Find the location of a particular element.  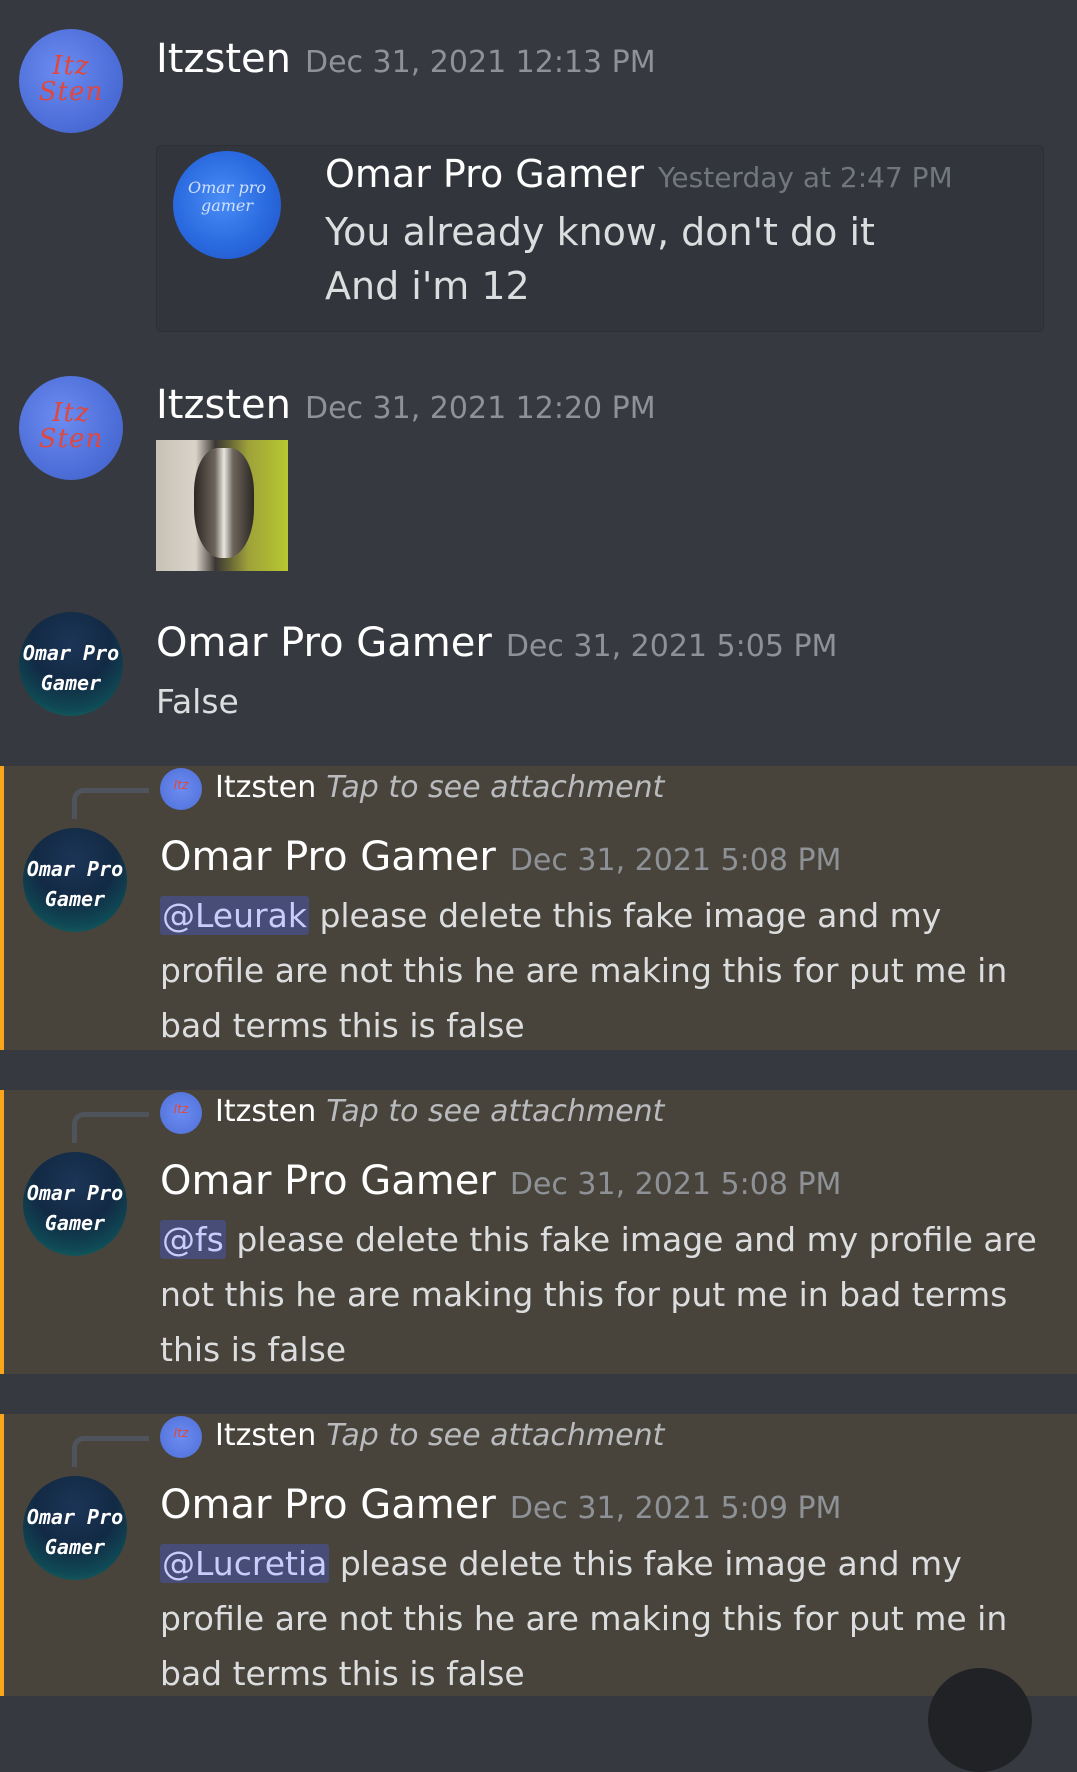

scroll-to-bottom-button is located at coordinates (980, 1720).